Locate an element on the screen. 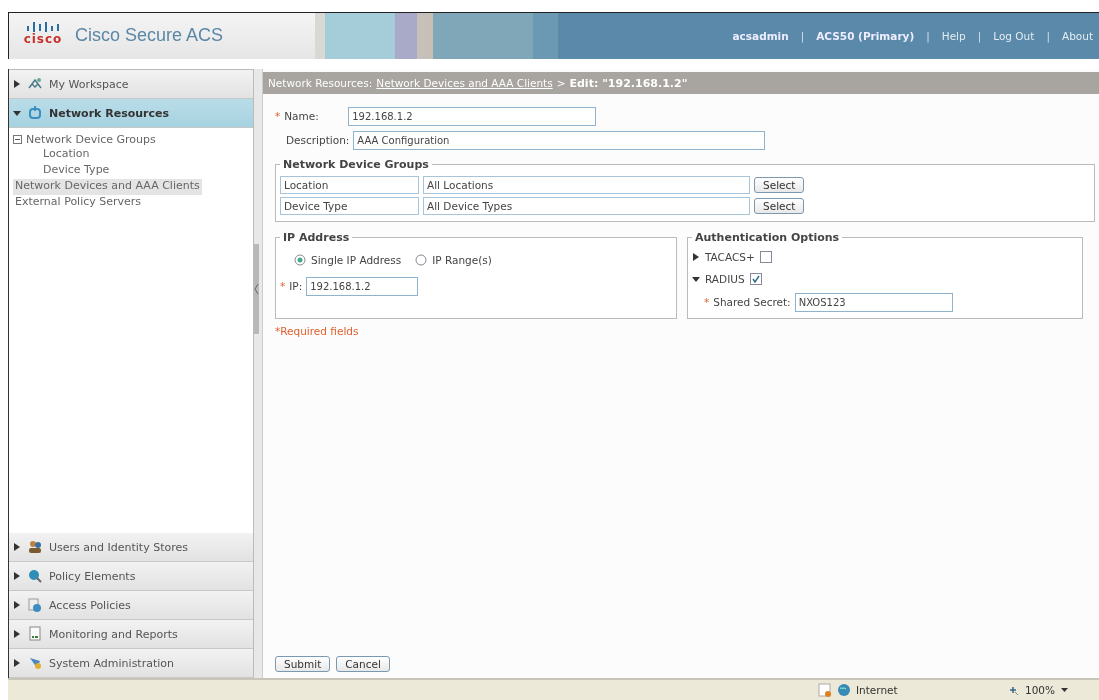  drawer-label: Monitoring and Reports is located at coordinates (113, 634).